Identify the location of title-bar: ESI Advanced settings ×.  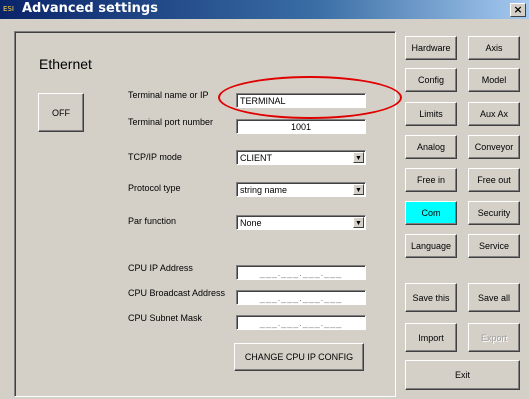
(264, 9).